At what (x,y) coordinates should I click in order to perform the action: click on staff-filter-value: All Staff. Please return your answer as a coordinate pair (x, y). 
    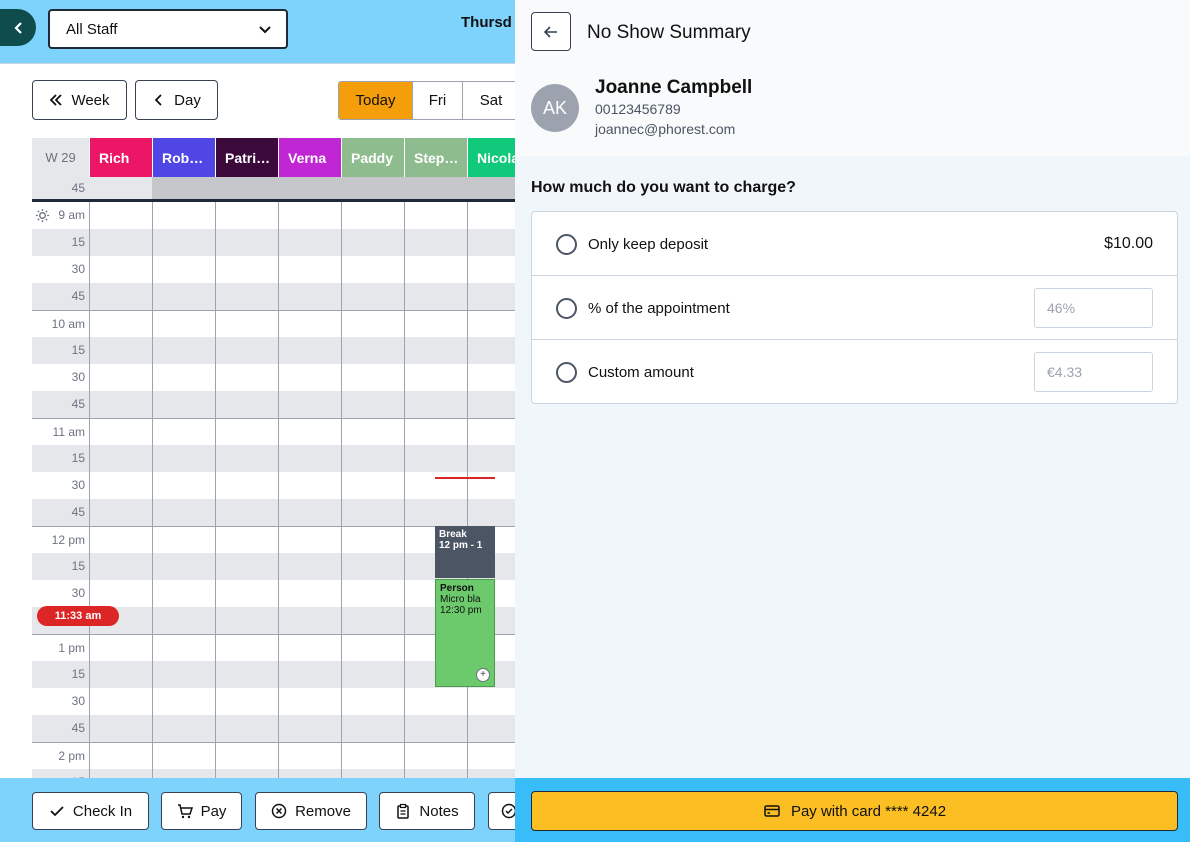
    Looking at the image, I should click on (92, 29).